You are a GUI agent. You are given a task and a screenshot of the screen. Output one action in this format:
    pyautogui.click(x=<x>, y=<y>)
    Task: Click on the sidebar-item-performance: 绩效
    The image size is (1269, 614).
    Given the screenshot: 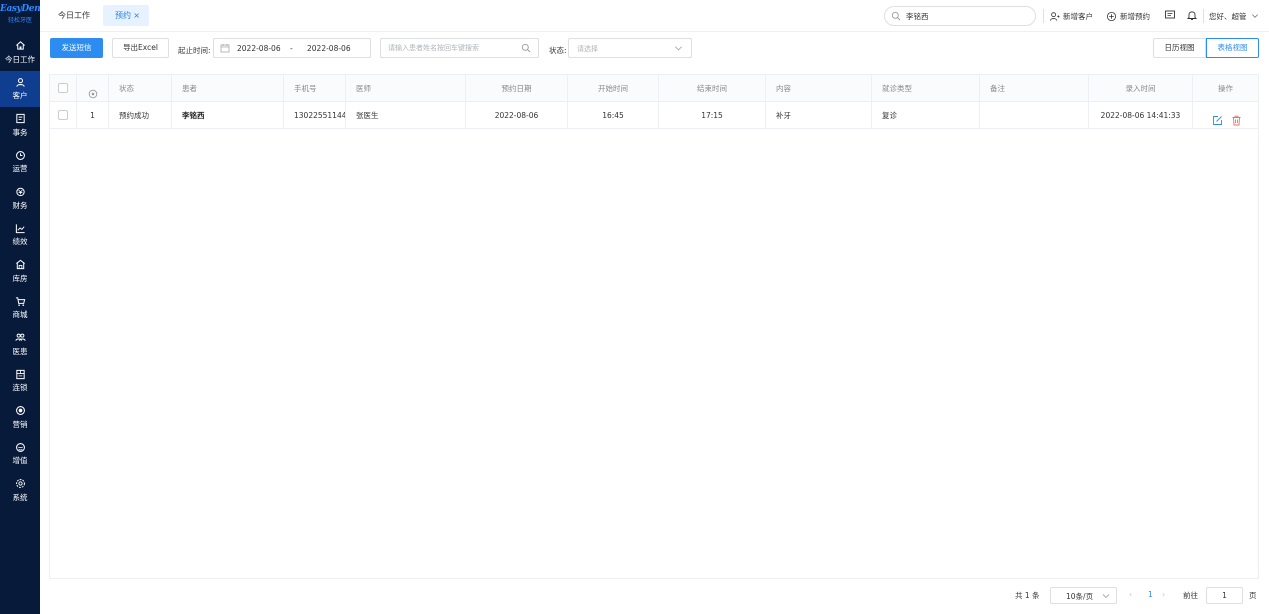 What is the action you would take?
    pyautogui.click(x=20, y=235)
    